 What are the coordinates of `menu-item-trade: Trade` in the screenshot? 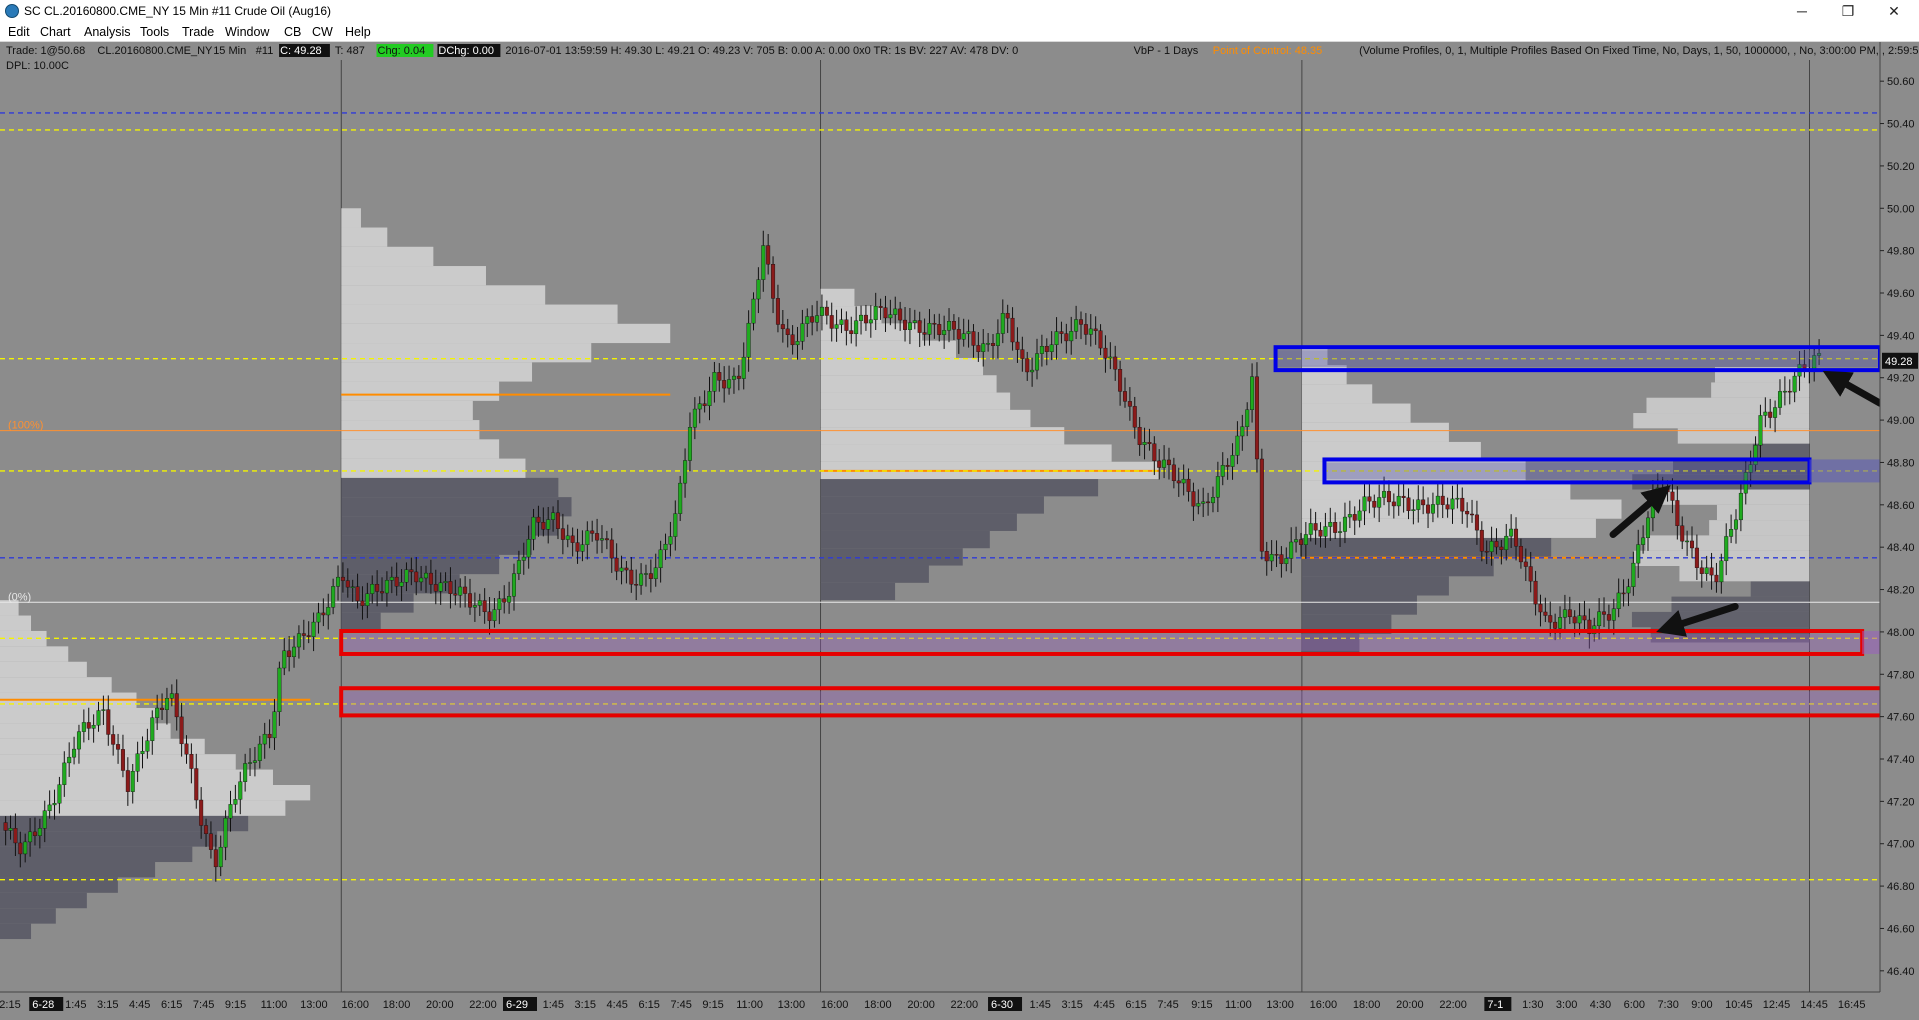 It's located at (198, 32).